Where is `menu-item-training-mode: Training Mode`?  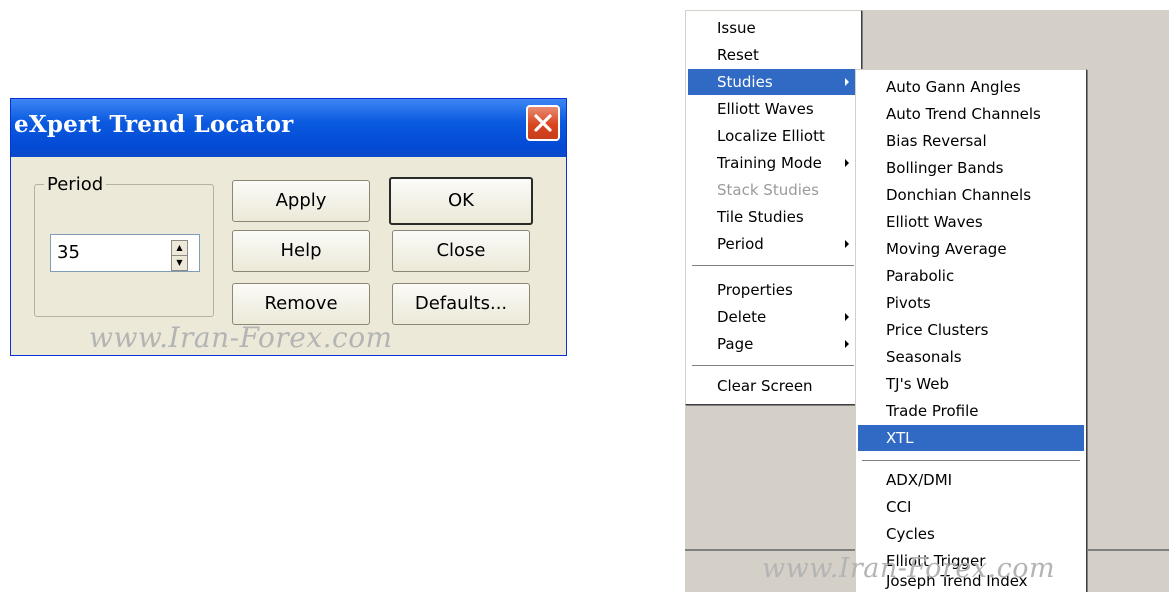
menu-item-training-mode: Training Mode is located at coordinates (773, 163).